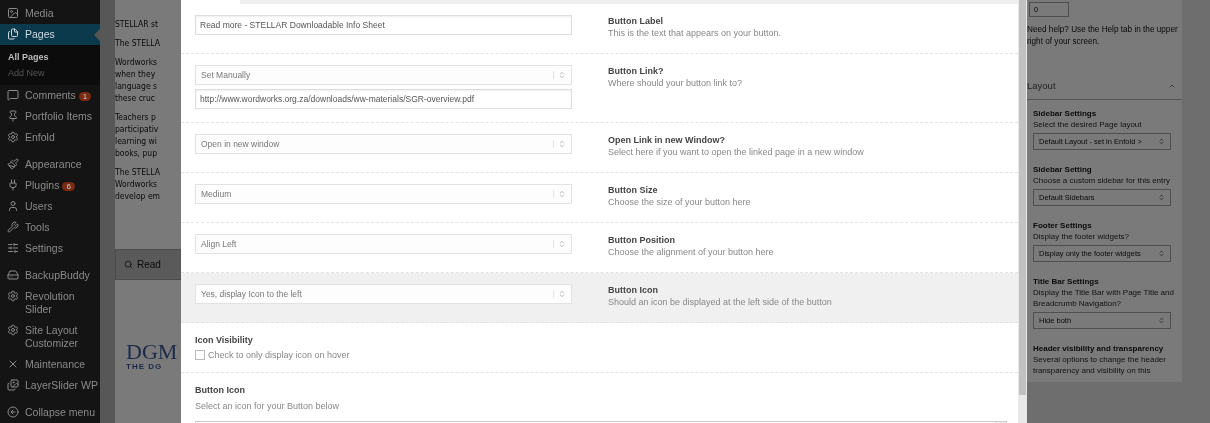 This screenshot has height=423, width=1210. Describe the element at coordinates (13, 385) in the screenshot. I see `images-icon` at that location.